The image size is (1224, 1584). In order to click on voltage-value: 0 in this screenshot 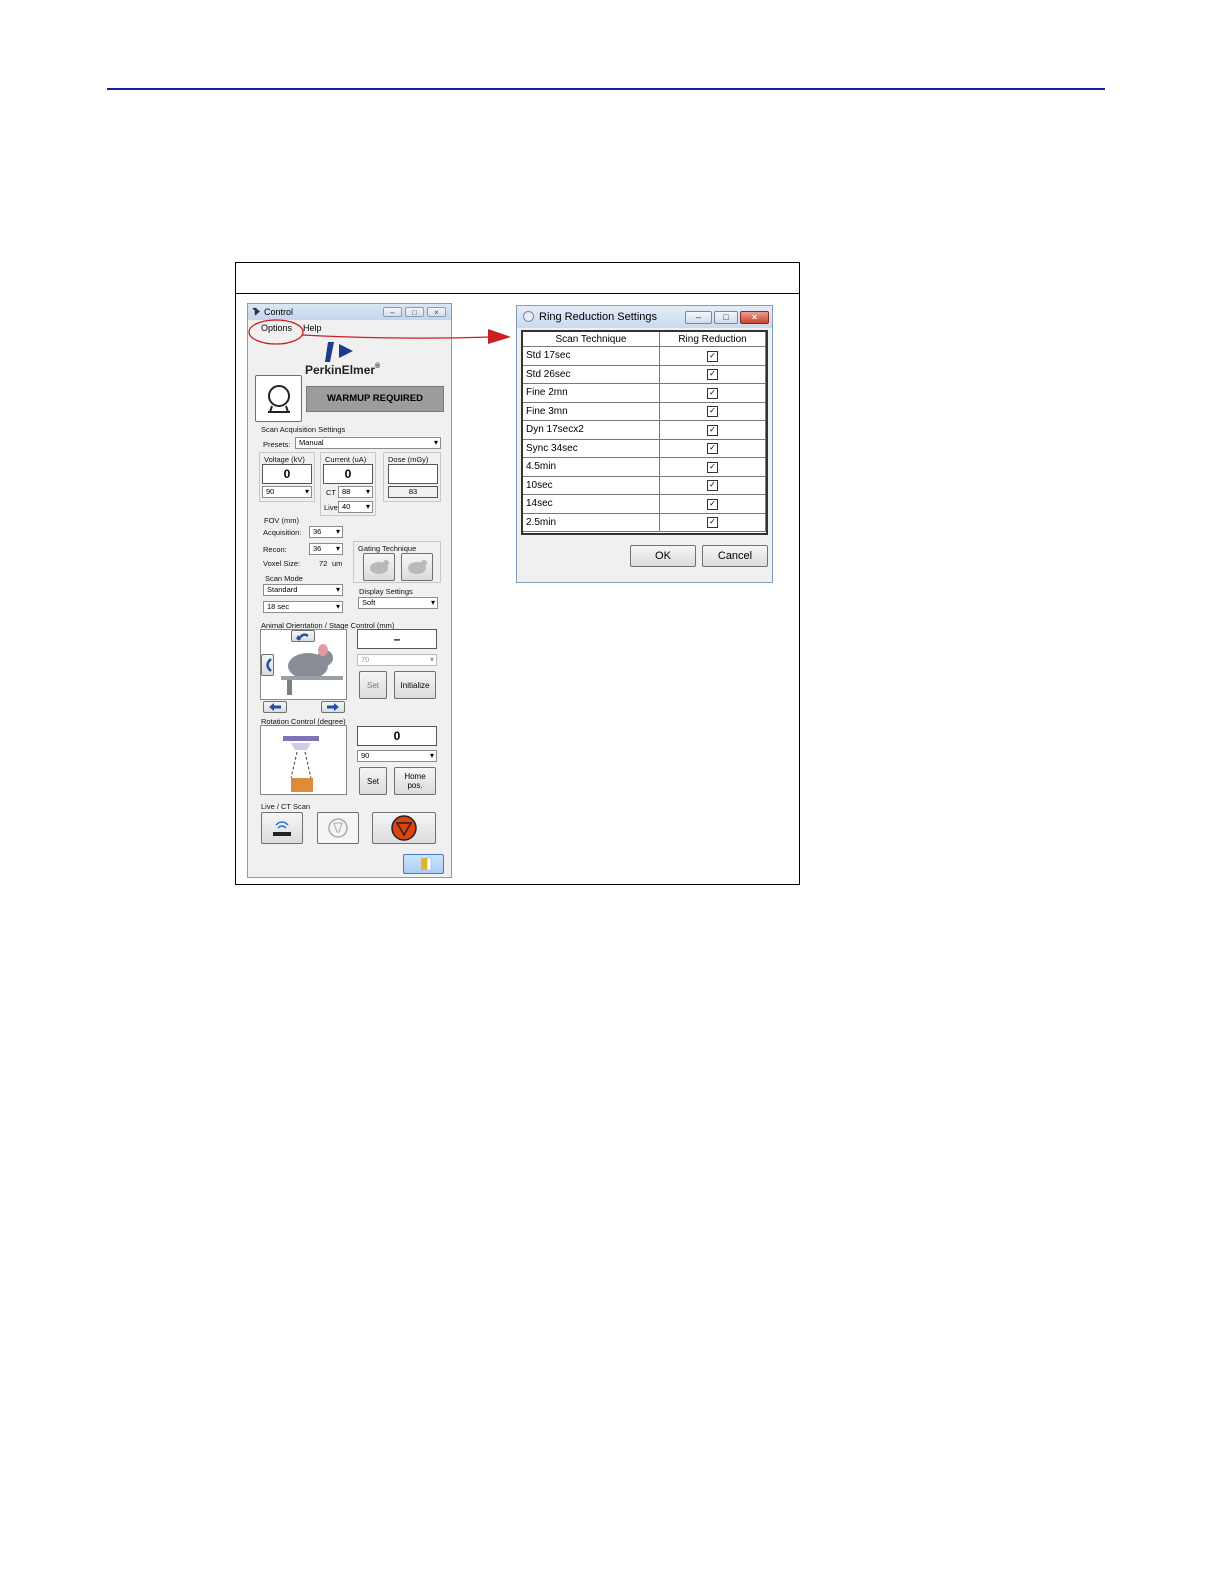, I will do `click(287, 474)`.